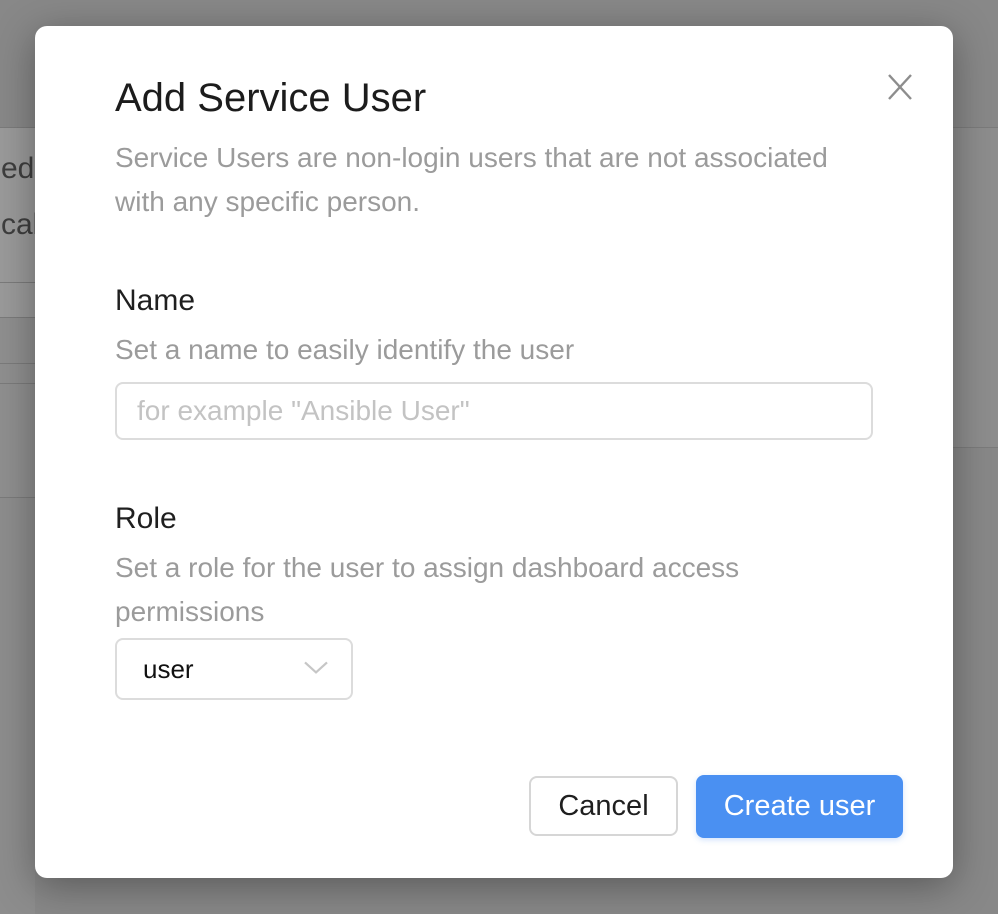 The height and width of the screenshot is (914, 998). What do you see at coordinates (316, 669) in the screenshot?
I see `chevron-down-icon` at bounding box center [316, 669].